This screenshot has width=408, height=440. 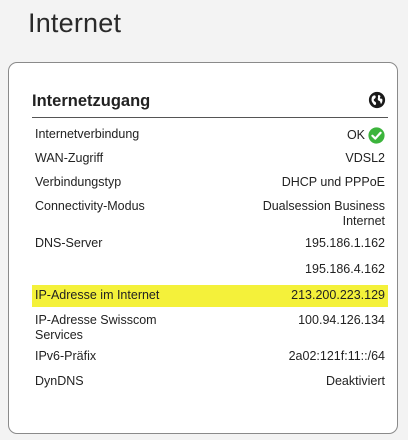 I want to click on row-value: 213.200.223.129, so click(x=338, y=295).